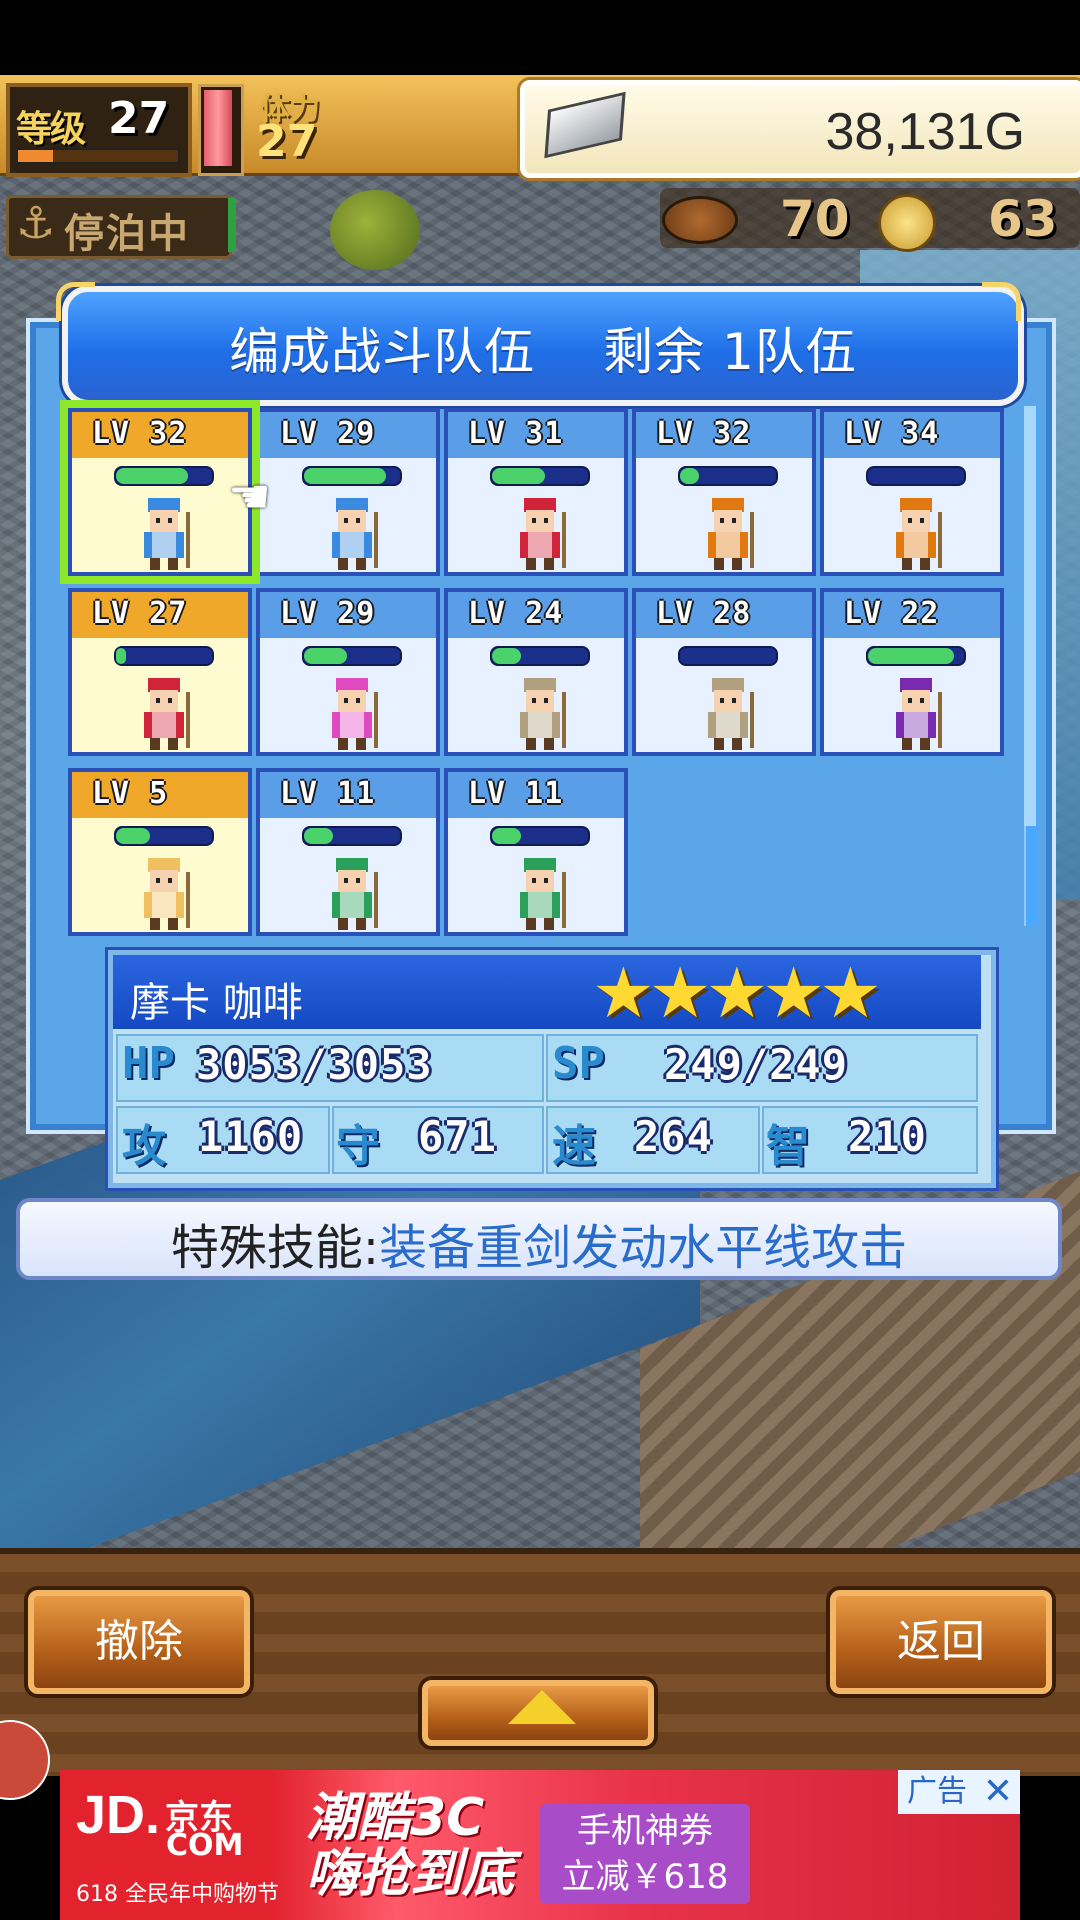 This screenshot has height=1920, width=1080. What do you see at coordinates (536, 492) in the screenshot?
I see `roster-card: LV 31` at bounding box center [536, 492].